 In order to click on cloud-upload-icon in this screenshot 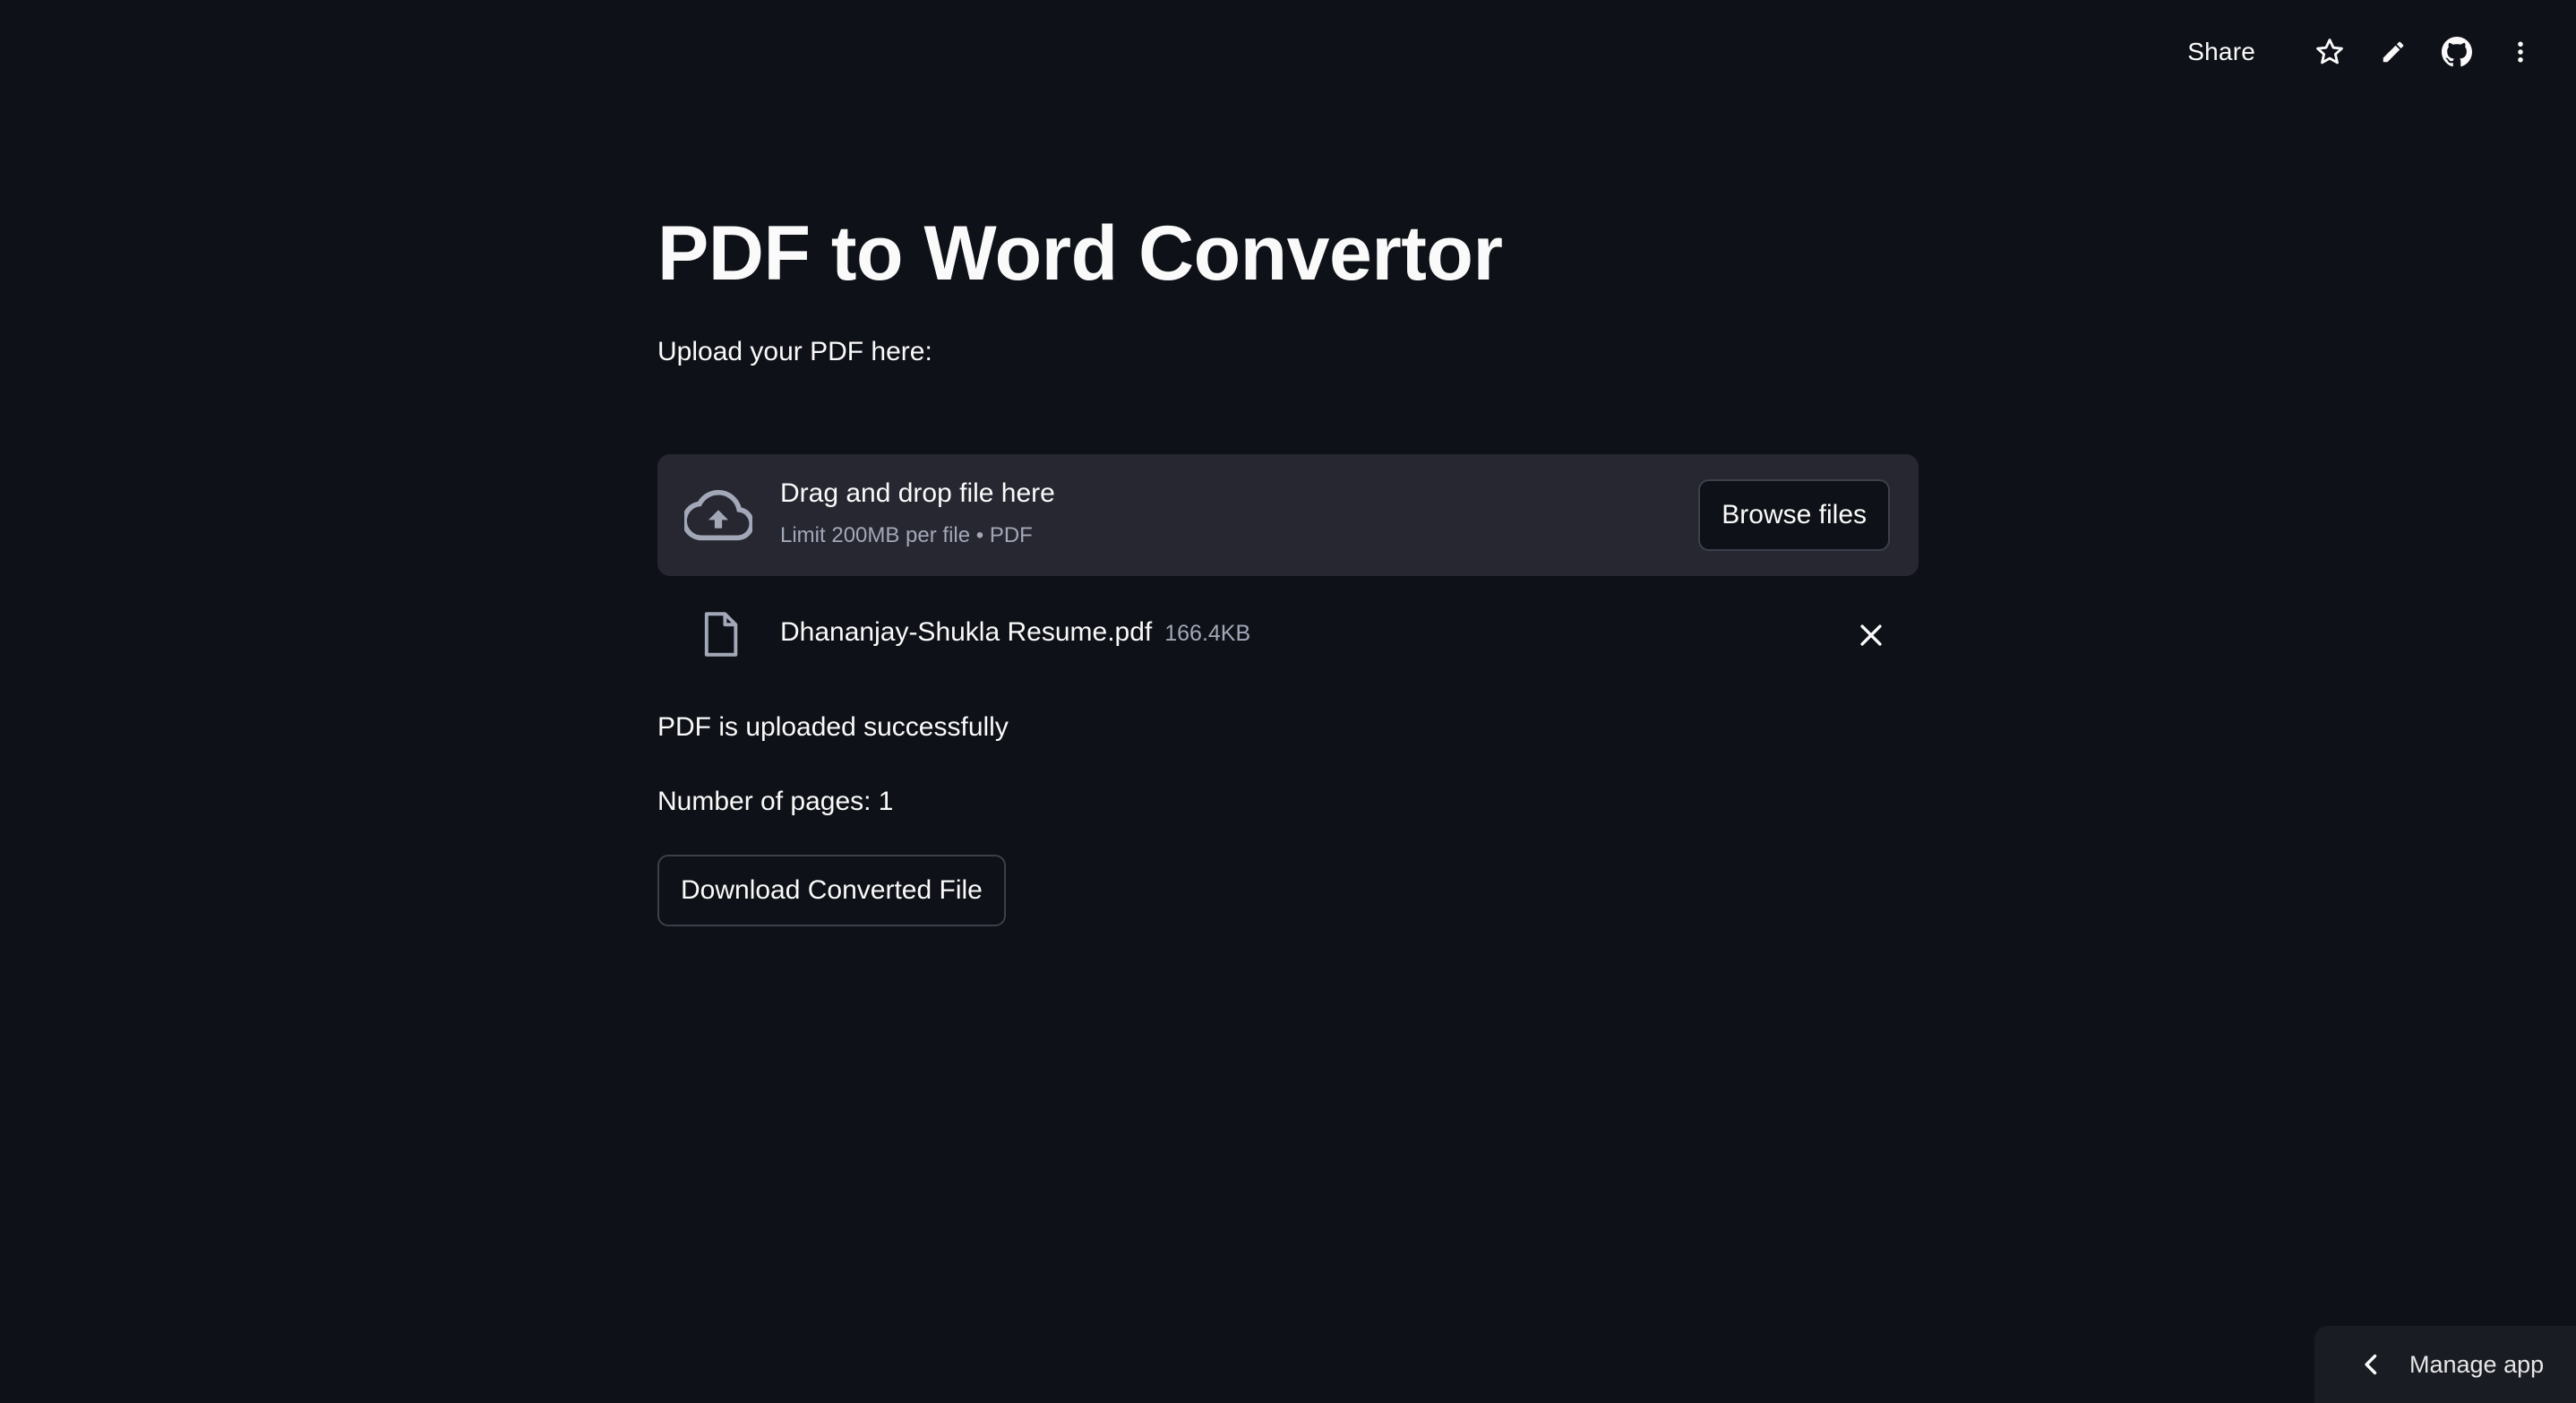, I will do `click(718, 515)`.